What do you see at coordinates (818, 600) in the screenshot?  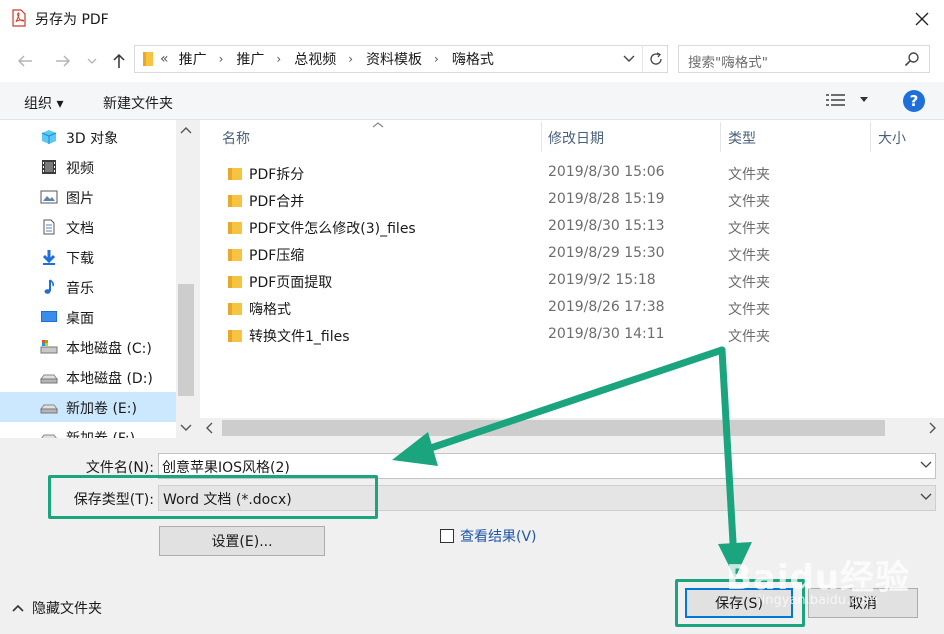 I see `watermark-url: jingyan.baidu.com` at bounding box center [818, 600].